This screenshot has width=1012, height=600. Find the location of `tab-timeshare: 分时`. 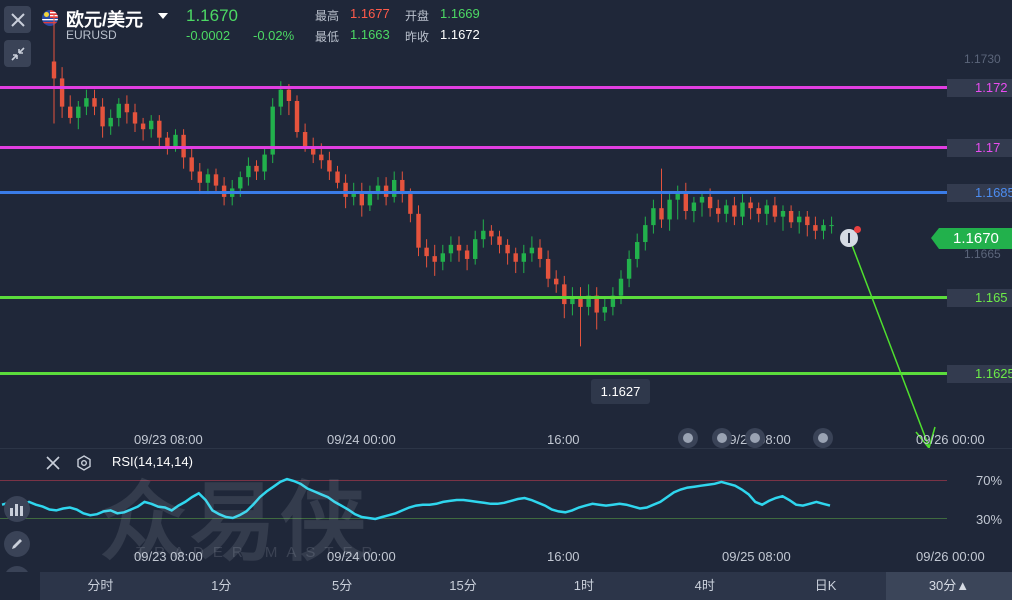

tab-timeshare: 分时 is located at coordinates (100, 586).